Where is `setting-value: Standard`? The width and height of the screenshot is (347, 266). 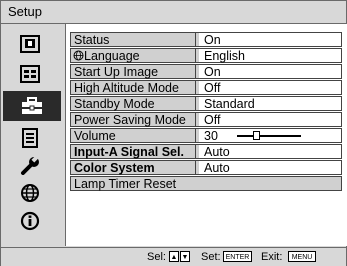
setting-value: Standard is located at coordinates (270, 104).